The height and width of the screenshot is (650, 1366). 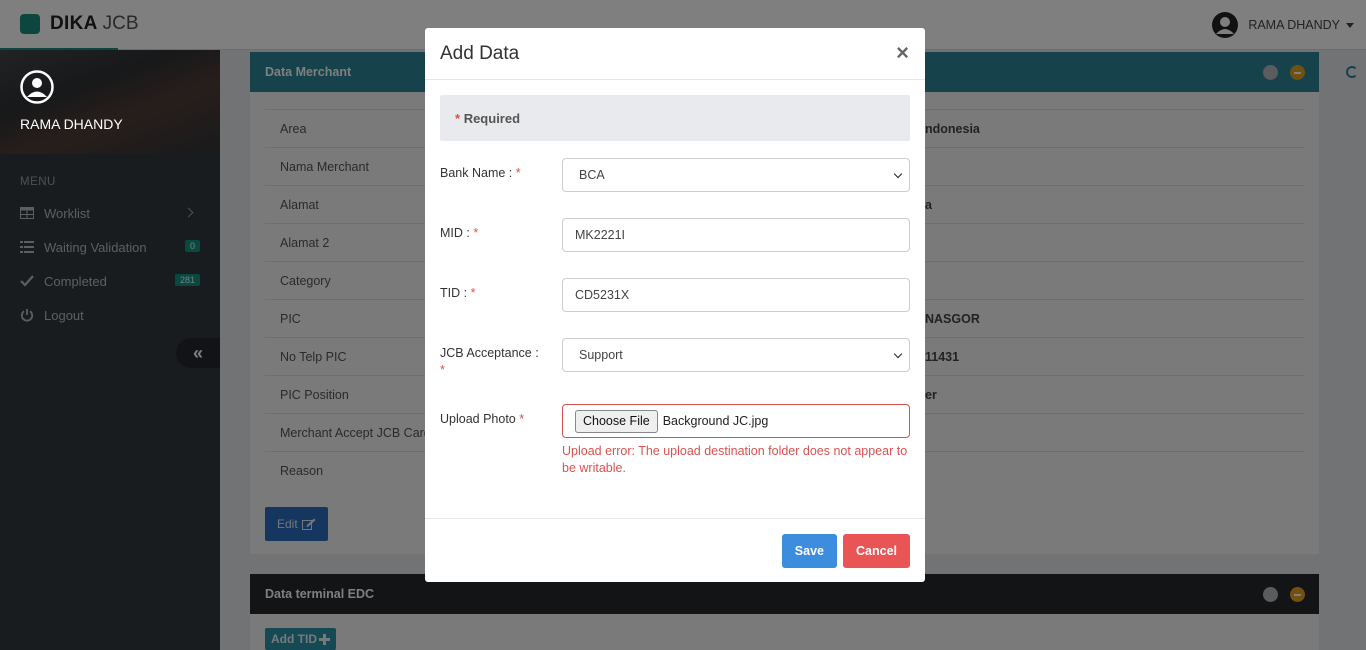 I want to click on bank-name-label: Bank Name : *, so click(x=495, y=173).